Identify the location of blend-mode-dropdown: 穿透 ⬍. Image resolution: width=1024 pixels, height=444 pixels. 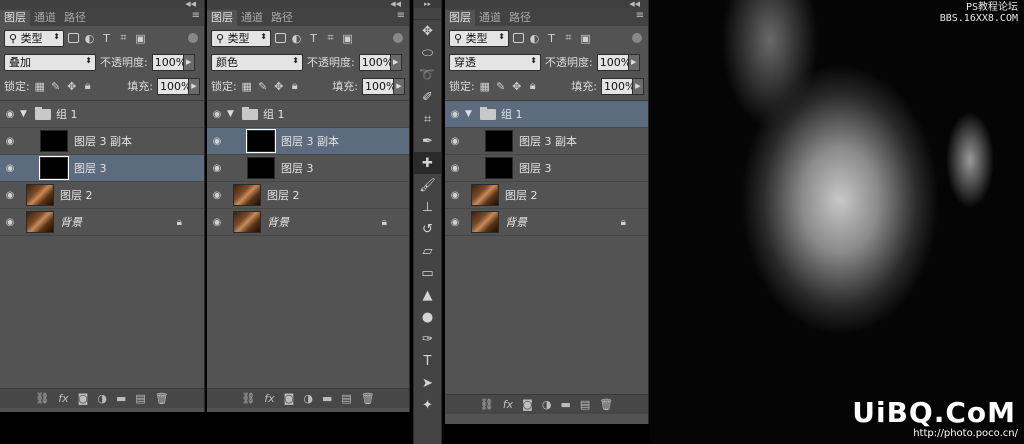
(495, 62).